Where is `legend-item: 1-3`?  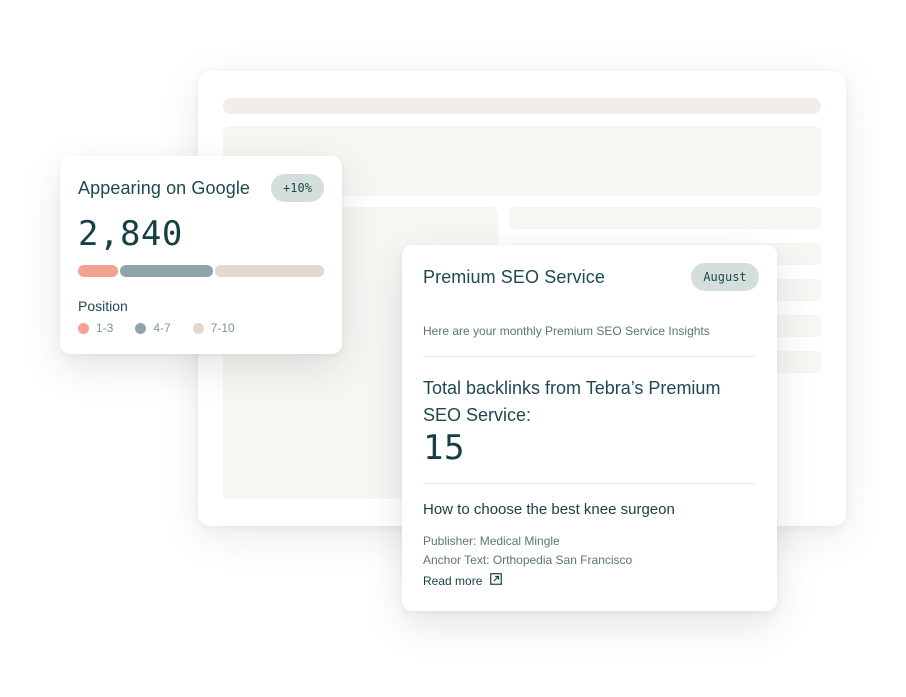 legend-item: 1-3 is located at coordinates (95, 328).